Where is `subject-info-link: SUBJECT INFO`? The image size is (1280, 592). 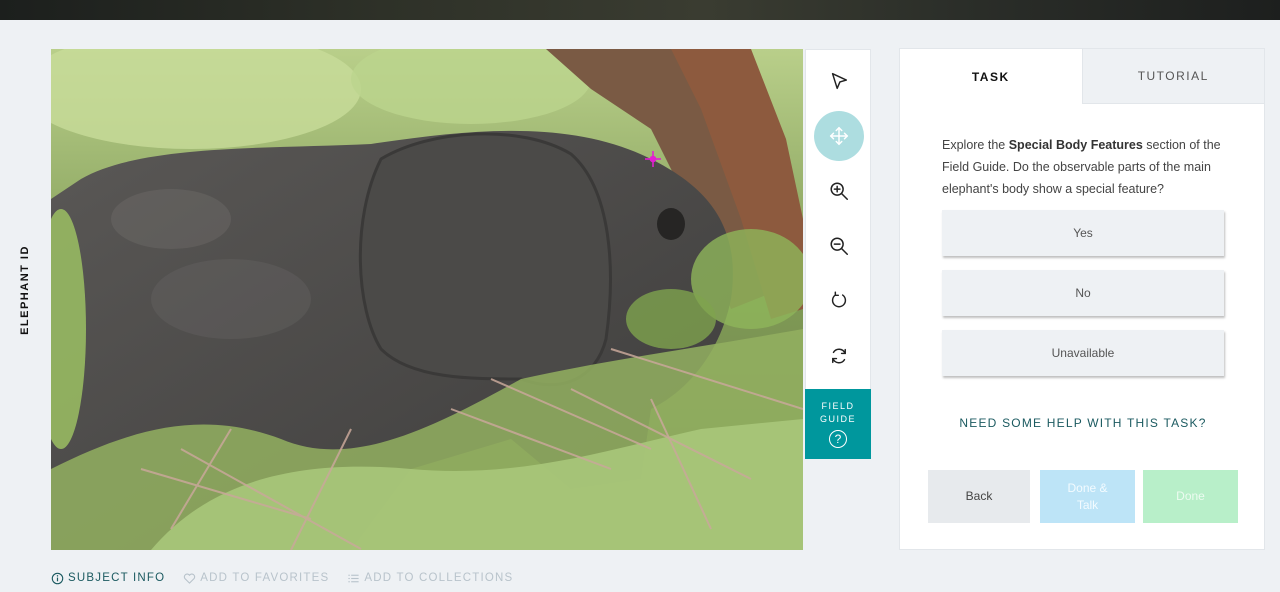 subject-info-link: SUBJECT INFO is located at coordinates (108, 578).